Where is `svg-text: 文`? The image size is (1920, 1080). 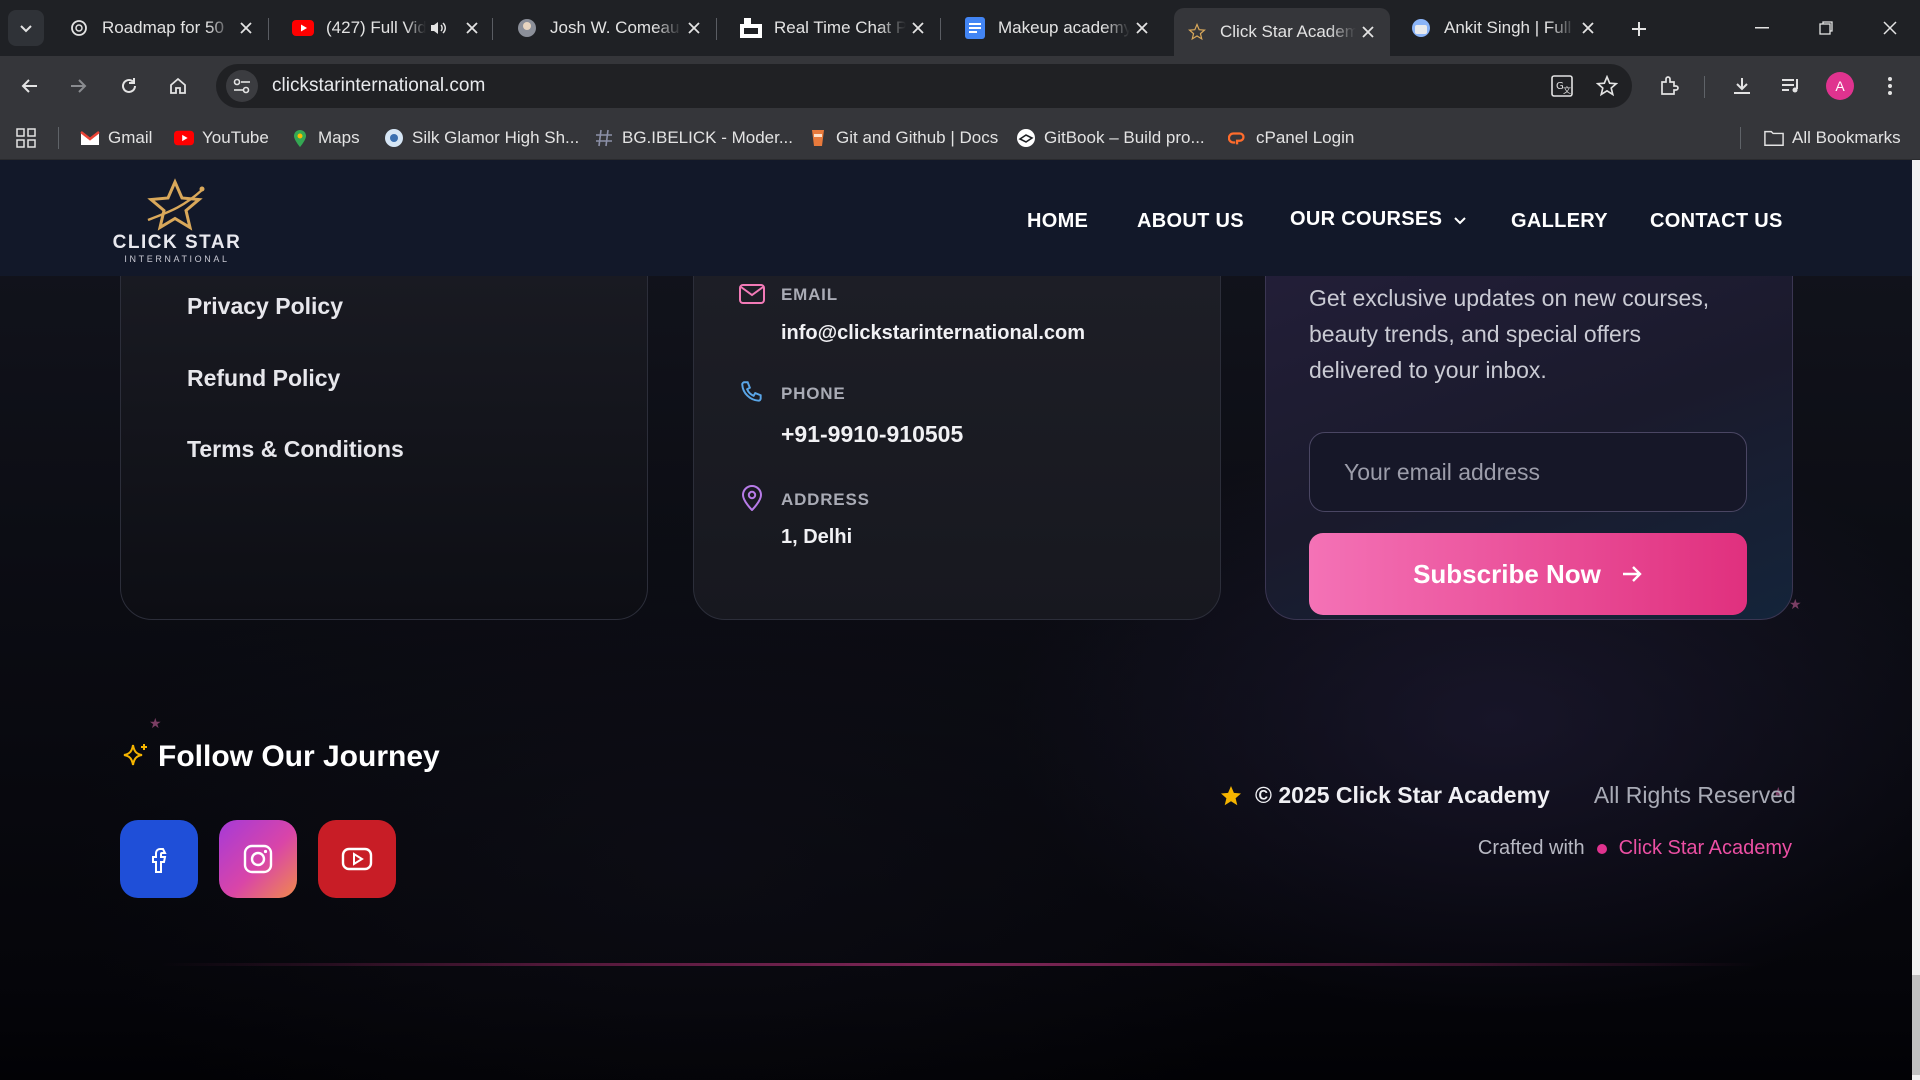
svg-text: 文 is located at coordinates (1567, 90).